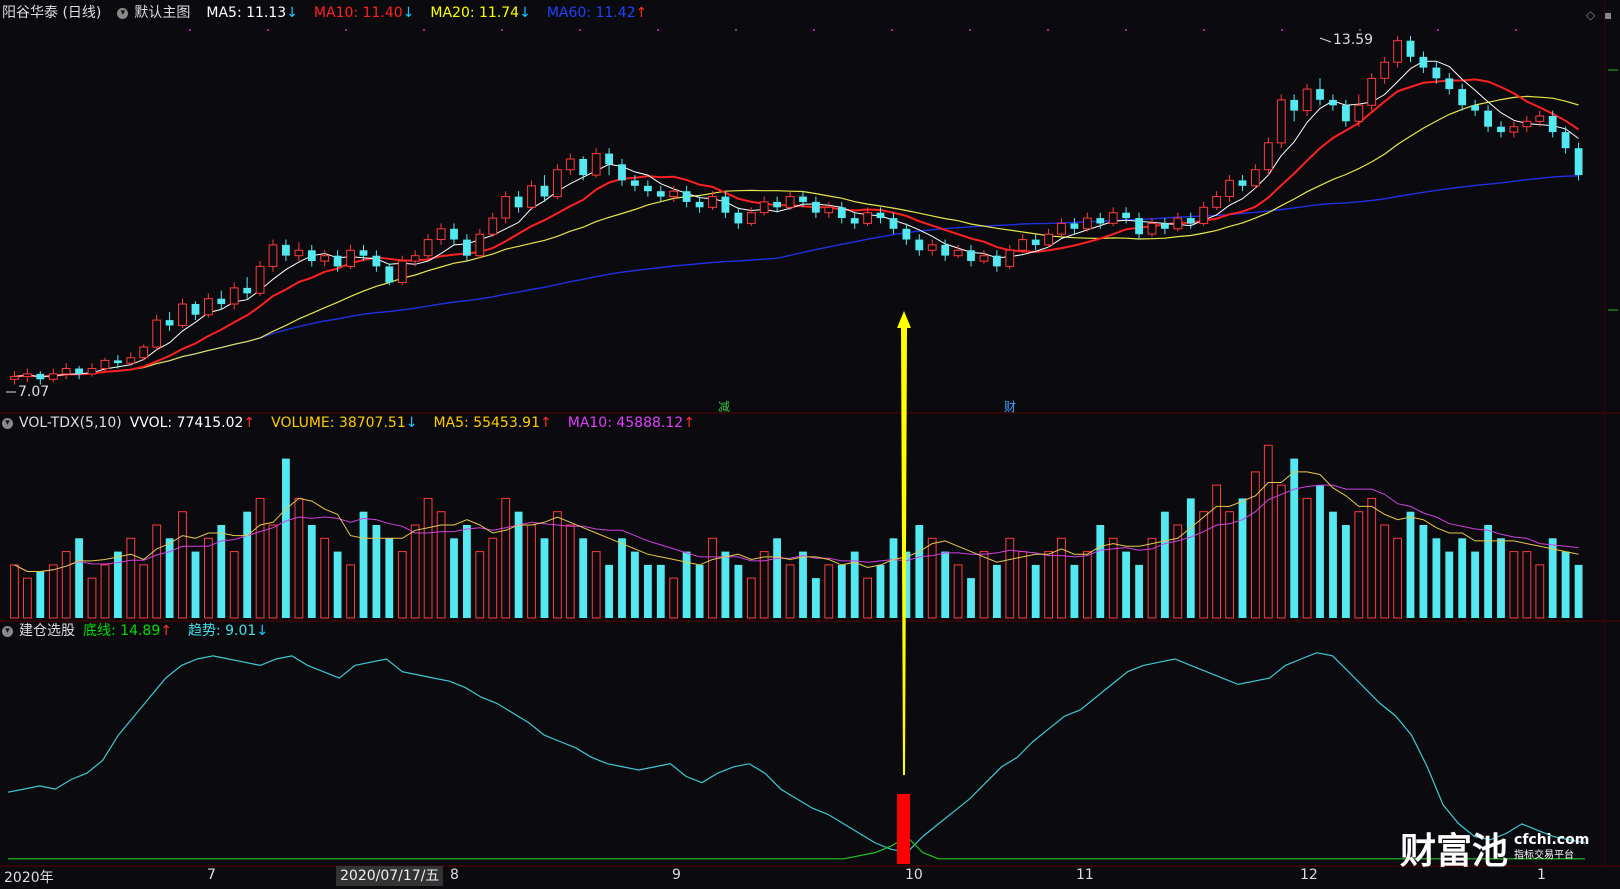  What do you see at coordinates (51, 13) in the screenshot?
I see `stock-name: 阳谷华泰 (日线)` at bounding box center [51, 13].